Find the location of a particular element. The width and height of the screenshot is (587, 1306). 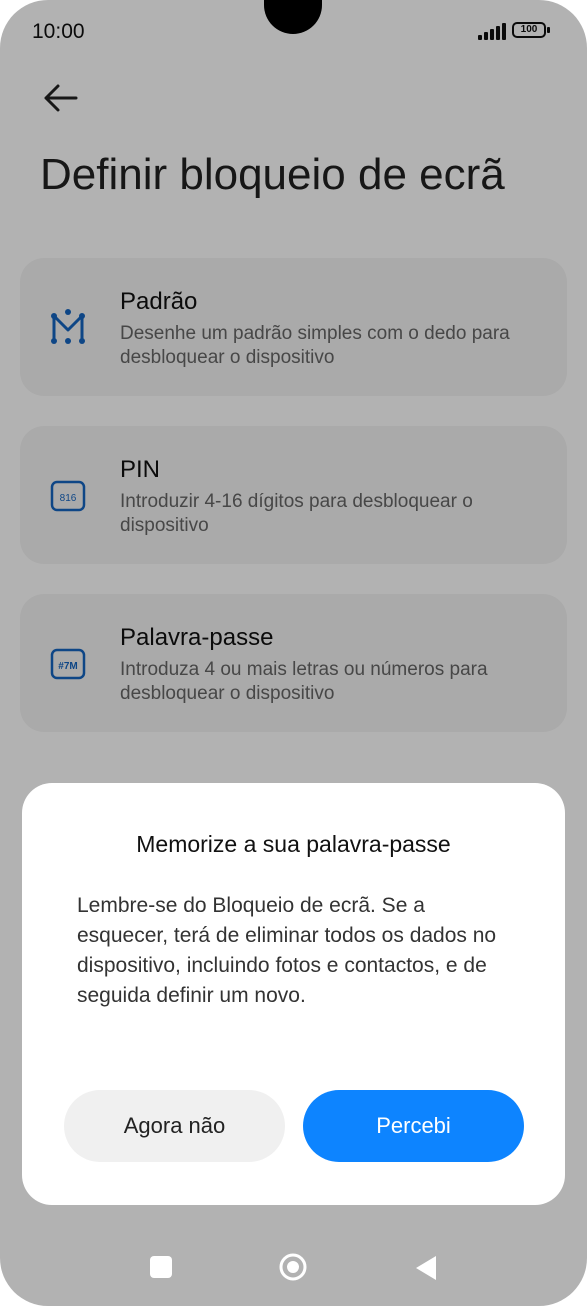

nav-back-icon is located at coordinates (426, 1268).